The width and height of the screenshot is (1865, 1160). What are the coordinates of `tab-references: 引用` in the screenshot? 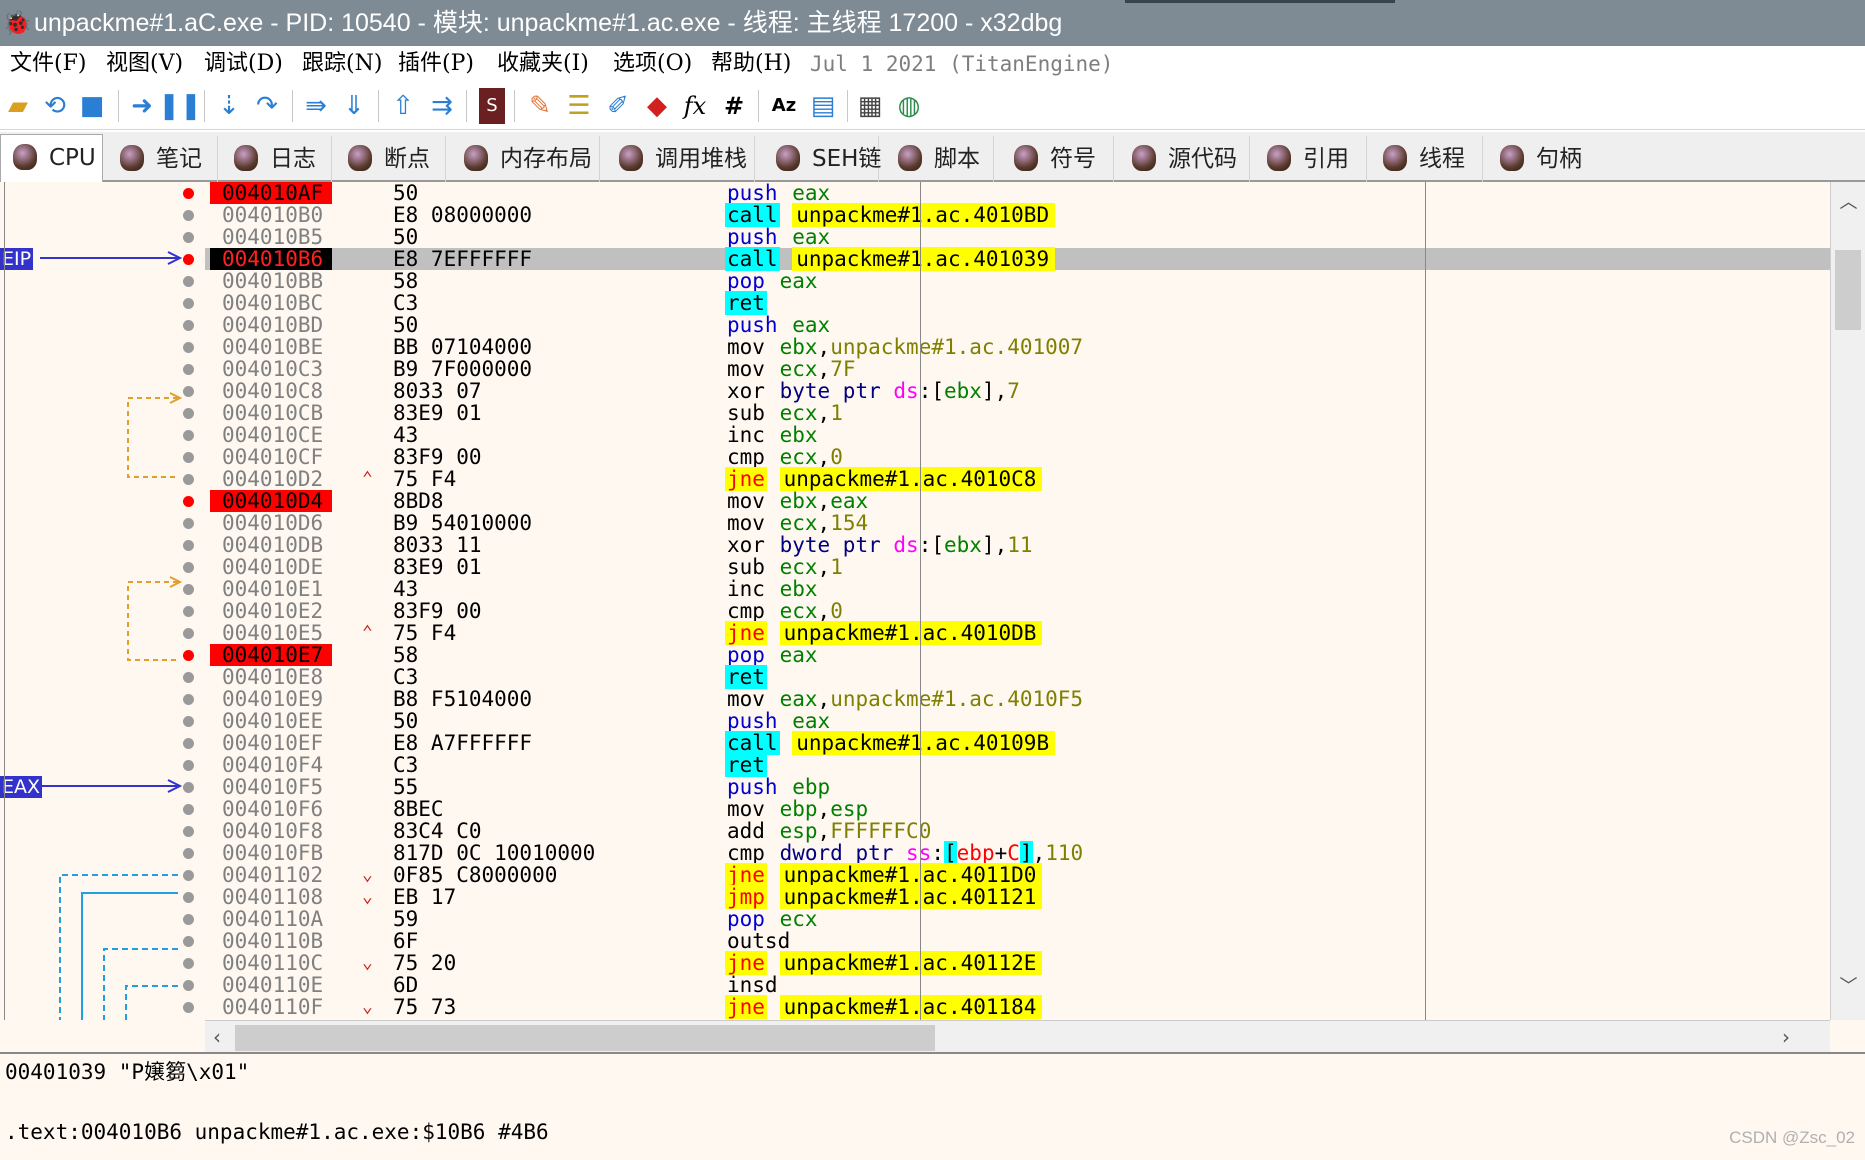 It's located at (1311, 159).